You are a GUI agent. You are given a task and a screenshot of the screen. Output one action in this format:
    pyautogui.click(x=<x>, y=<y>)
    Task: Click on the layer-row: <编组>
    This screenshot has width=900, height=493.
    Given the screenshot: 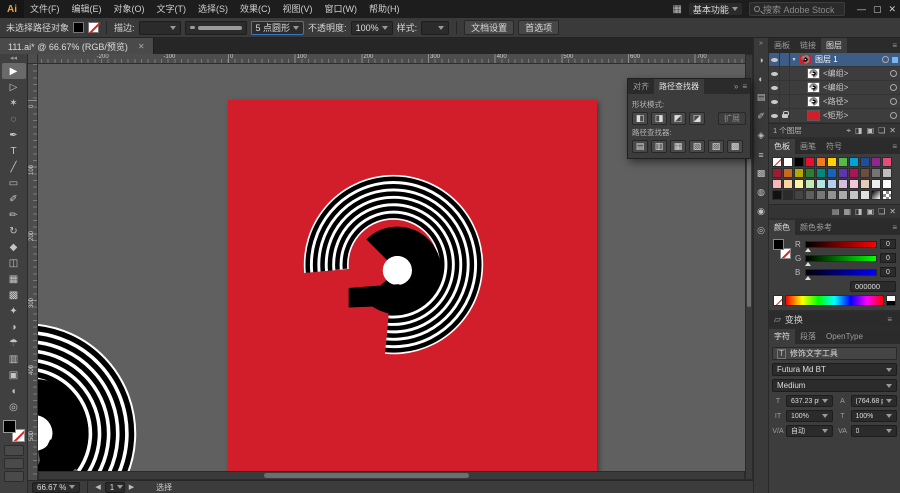 What is the action you would take?
    pyautogui.click(x=834, y=87)
    